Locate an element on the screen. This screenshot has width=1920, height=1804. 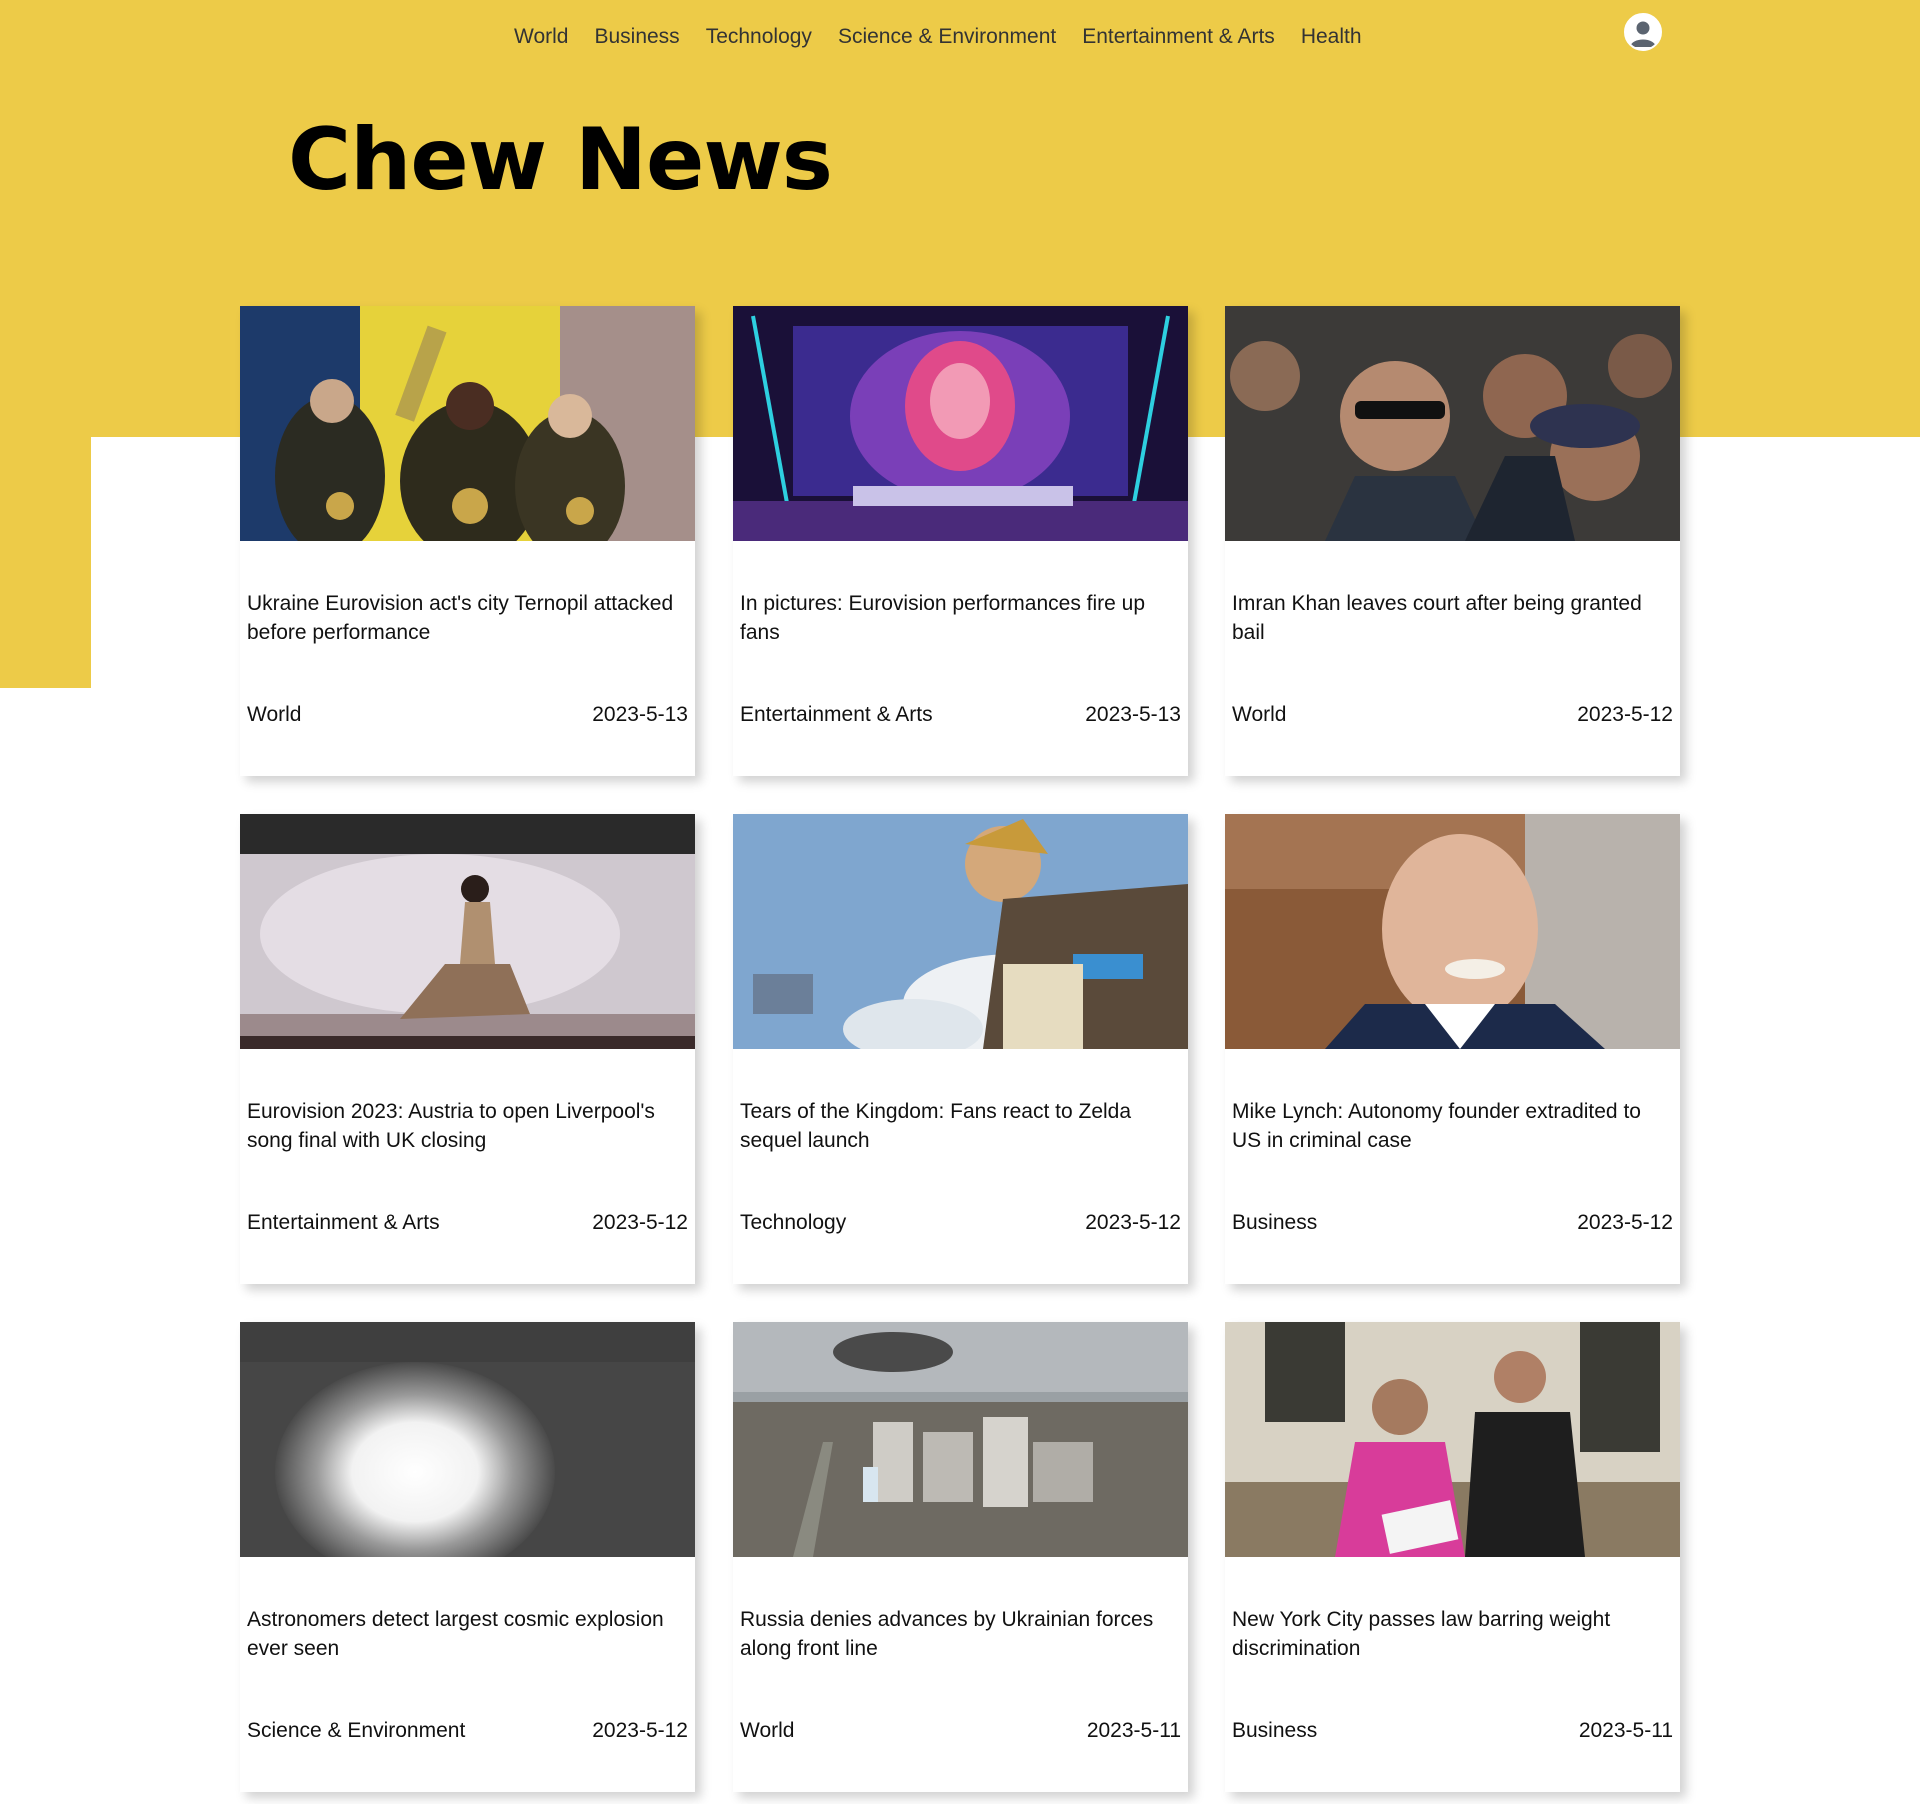
user-avatar-icon is located at coordinates (1643, 32).